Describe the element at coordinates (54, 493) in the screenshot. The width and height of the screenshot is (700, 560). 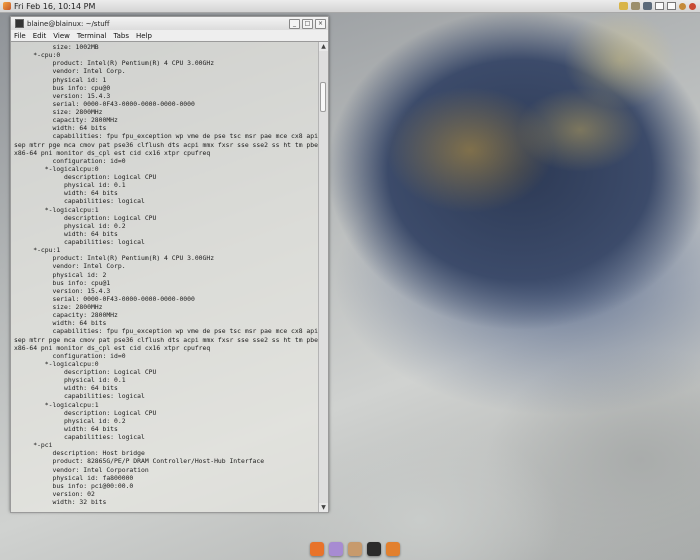
I see `terminal-line: version: 02` at that location.